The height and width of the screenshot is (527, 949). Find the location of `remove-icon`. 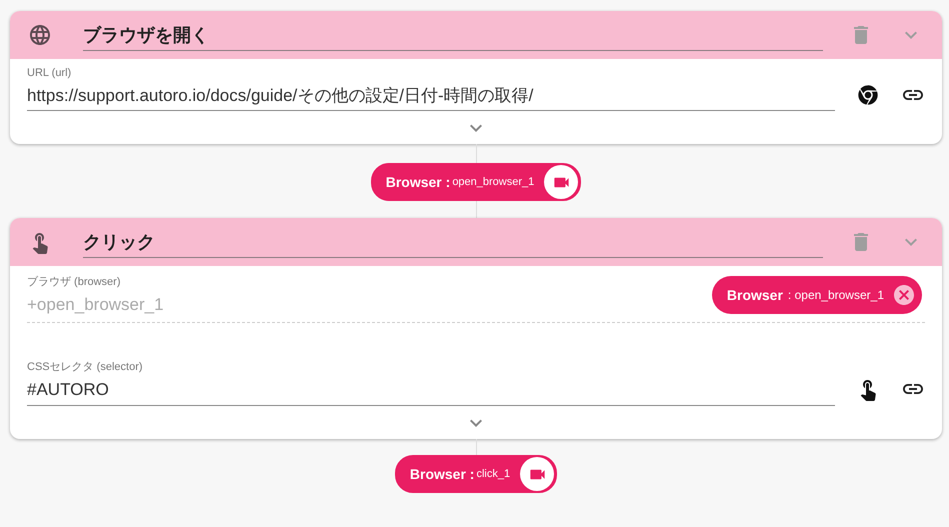

remove-icon is located at coordinates (904, 295).